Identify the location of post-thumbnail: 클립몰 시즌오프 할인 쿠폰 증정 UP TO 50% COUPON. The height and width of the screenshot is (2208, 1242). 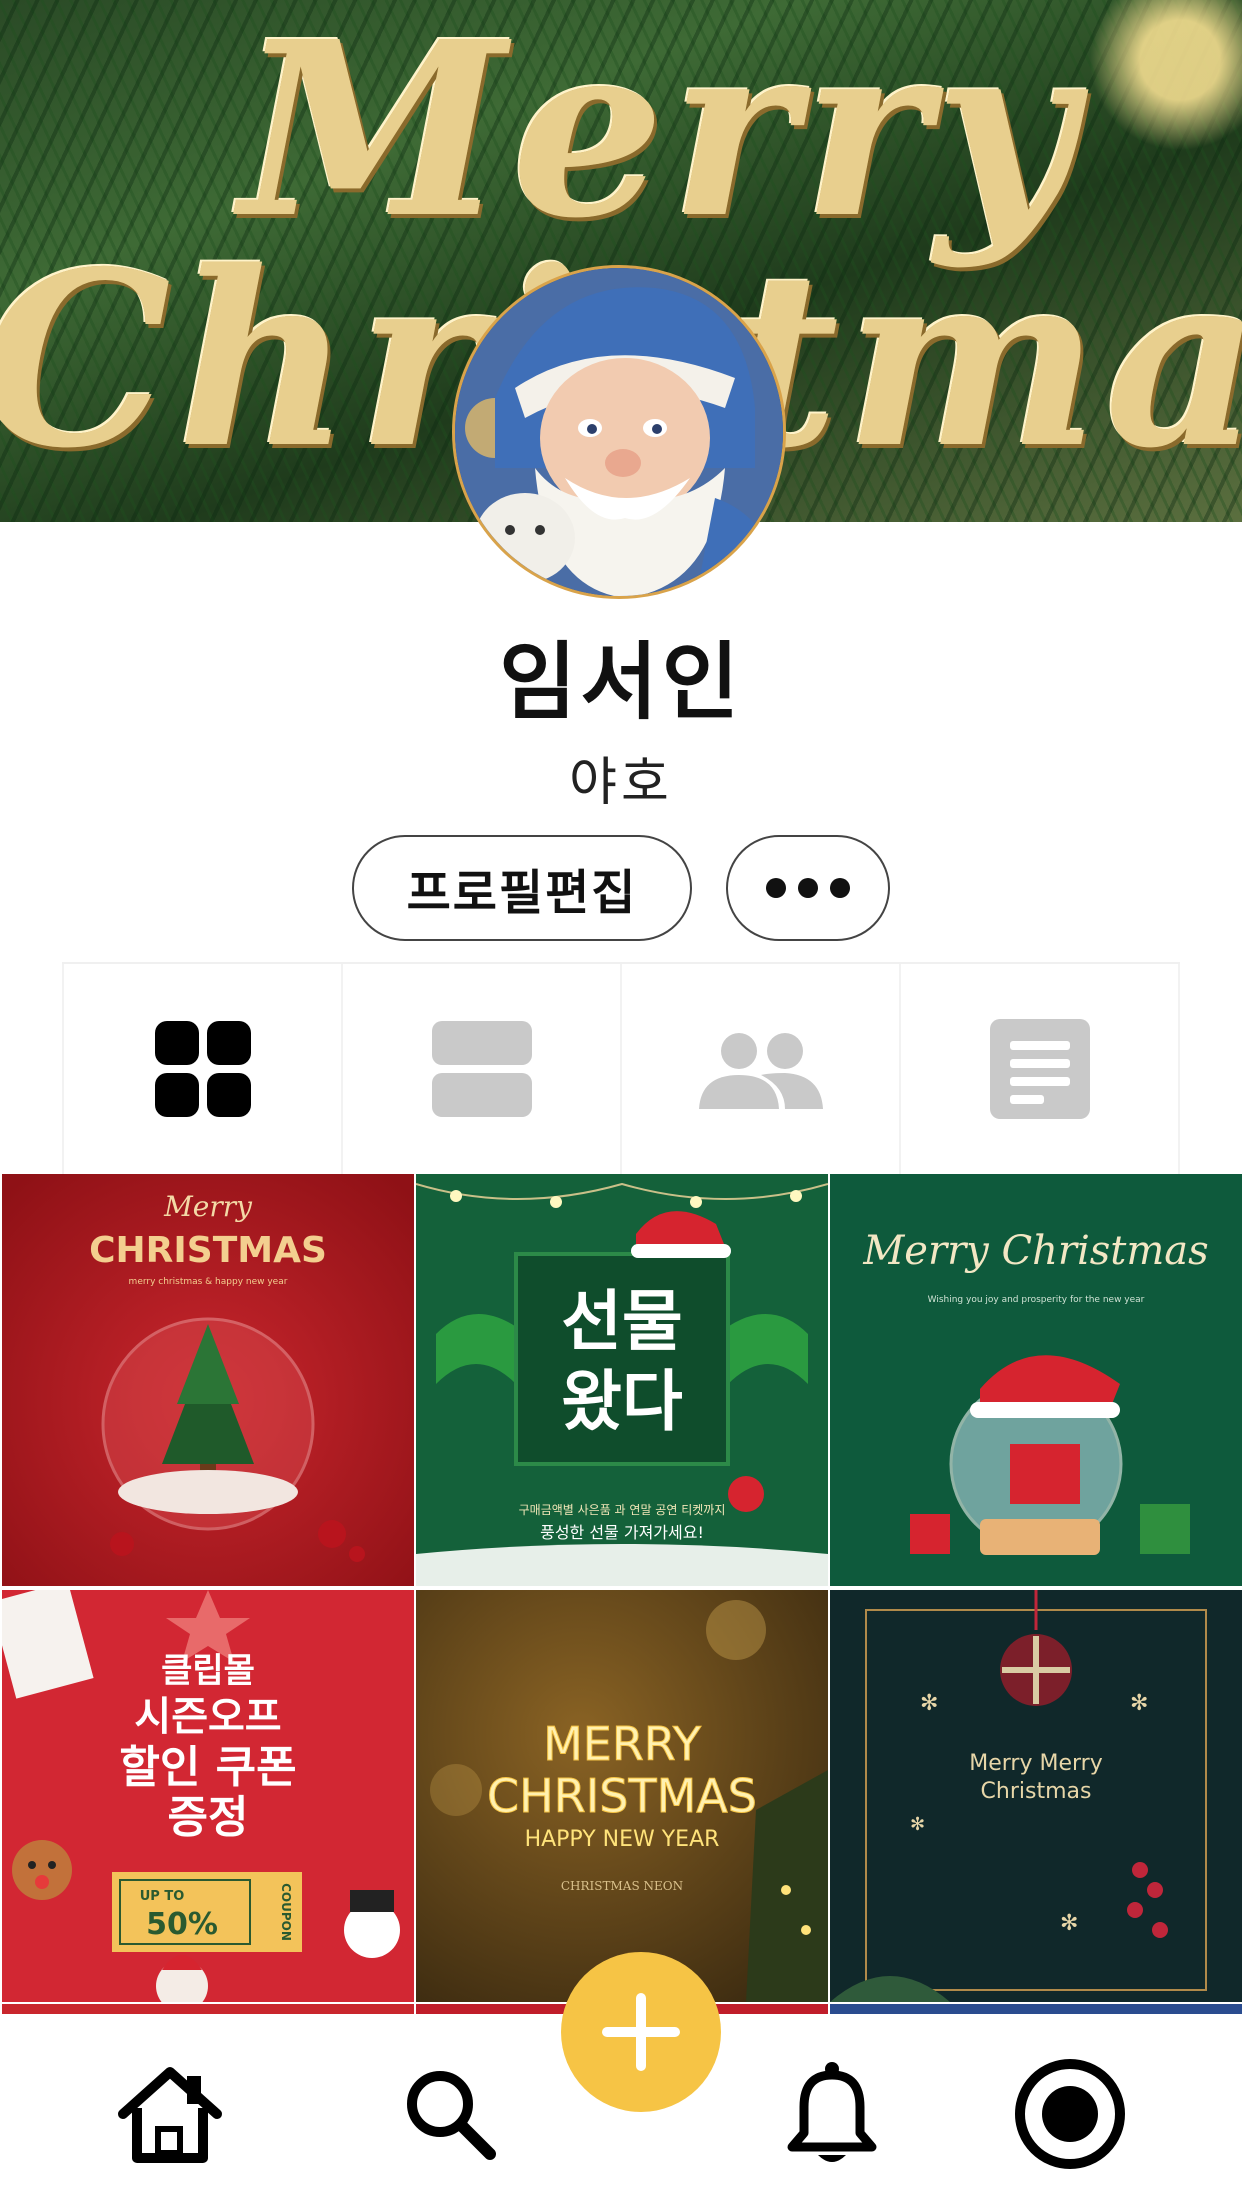
(208, 1796).